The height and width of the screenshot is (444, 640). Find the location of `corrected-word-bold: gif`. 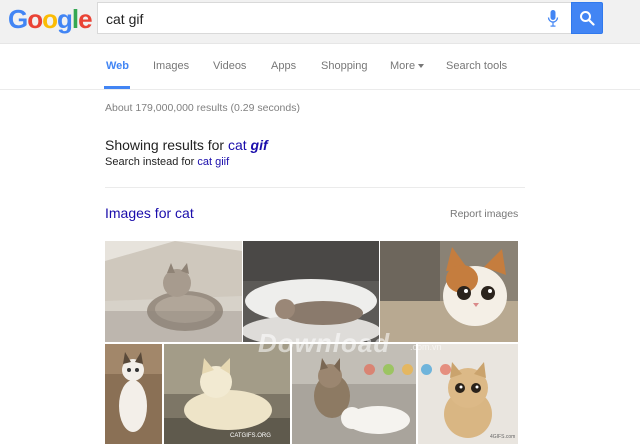

corrected-word-bold: gif is located at coordinates (259, 145).